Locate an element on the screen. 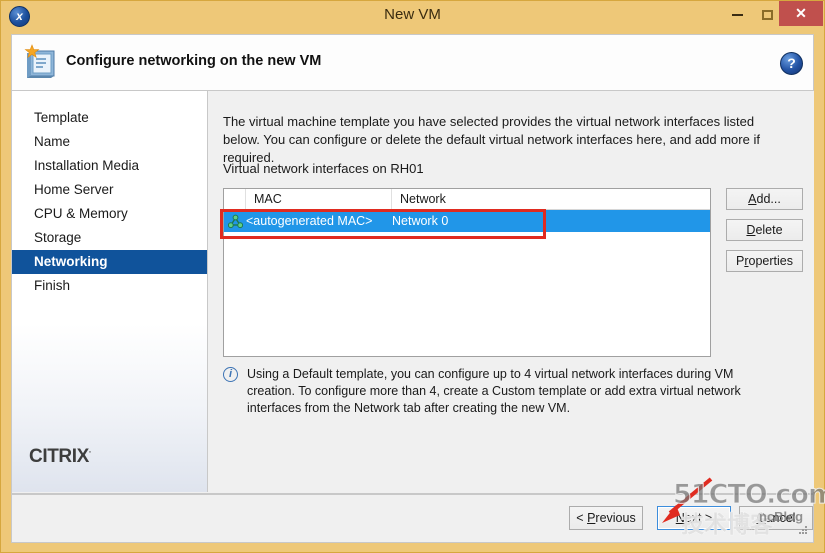 This screenshot has width=825, height=553. next-button: Next > is located at coordinates (694, 518).